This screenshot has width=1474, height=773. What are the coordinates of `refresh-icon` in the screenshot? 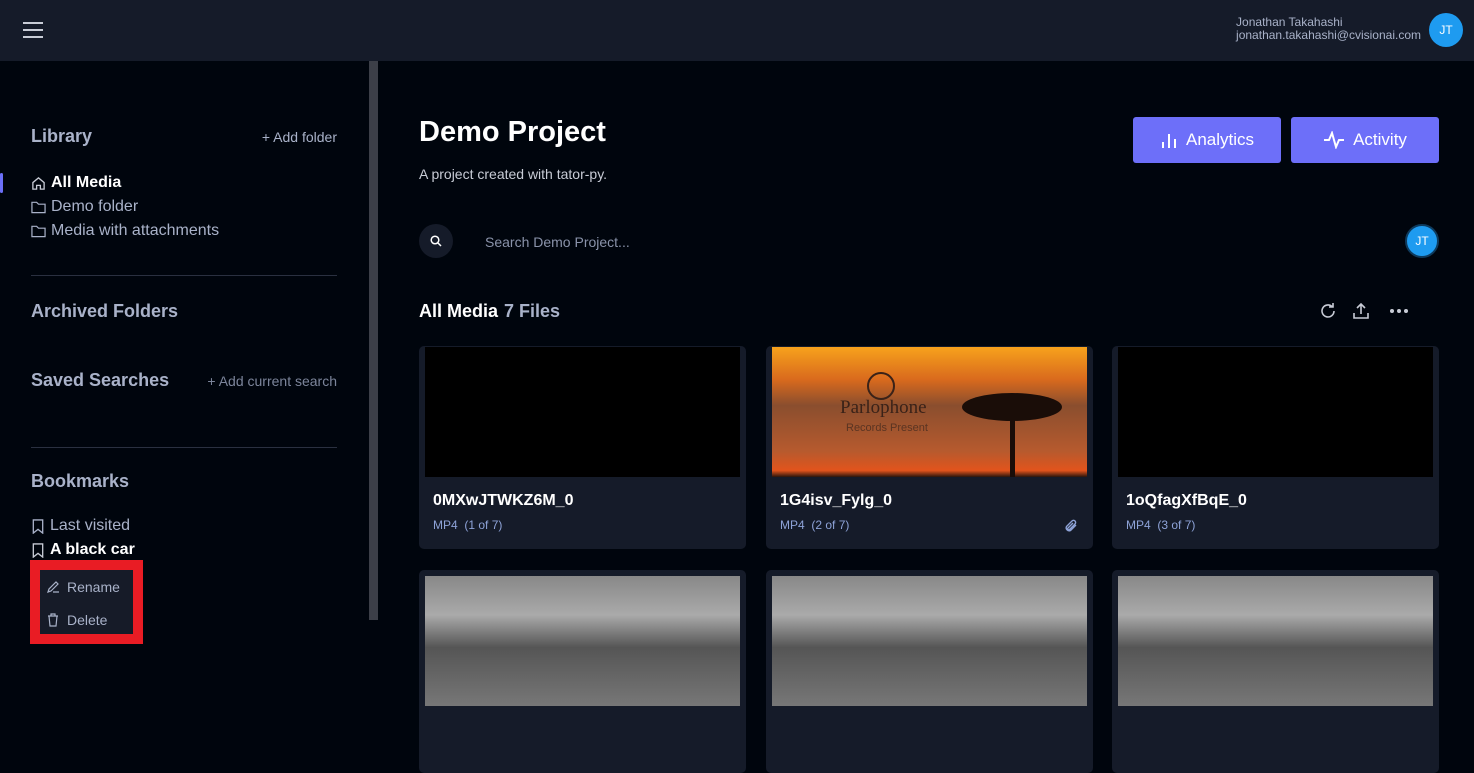 It's located at (1328, 311).